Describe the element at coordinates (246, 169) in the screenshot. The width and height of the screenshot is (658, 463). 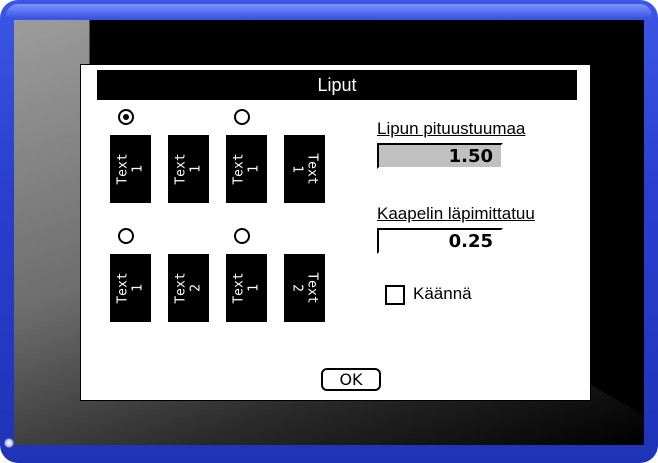
I see `flag-preview-2a: Text 1` at that location.